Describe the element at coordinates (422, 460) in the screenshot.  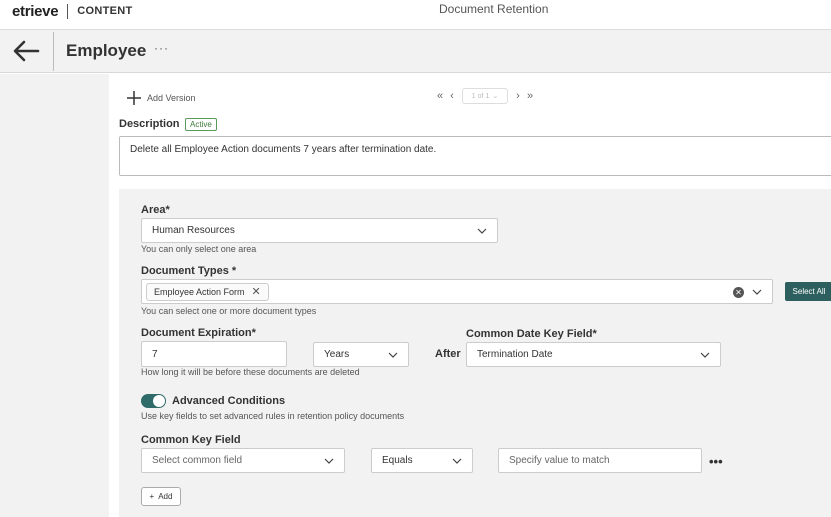
I see `operator-select: Equals` at that location.